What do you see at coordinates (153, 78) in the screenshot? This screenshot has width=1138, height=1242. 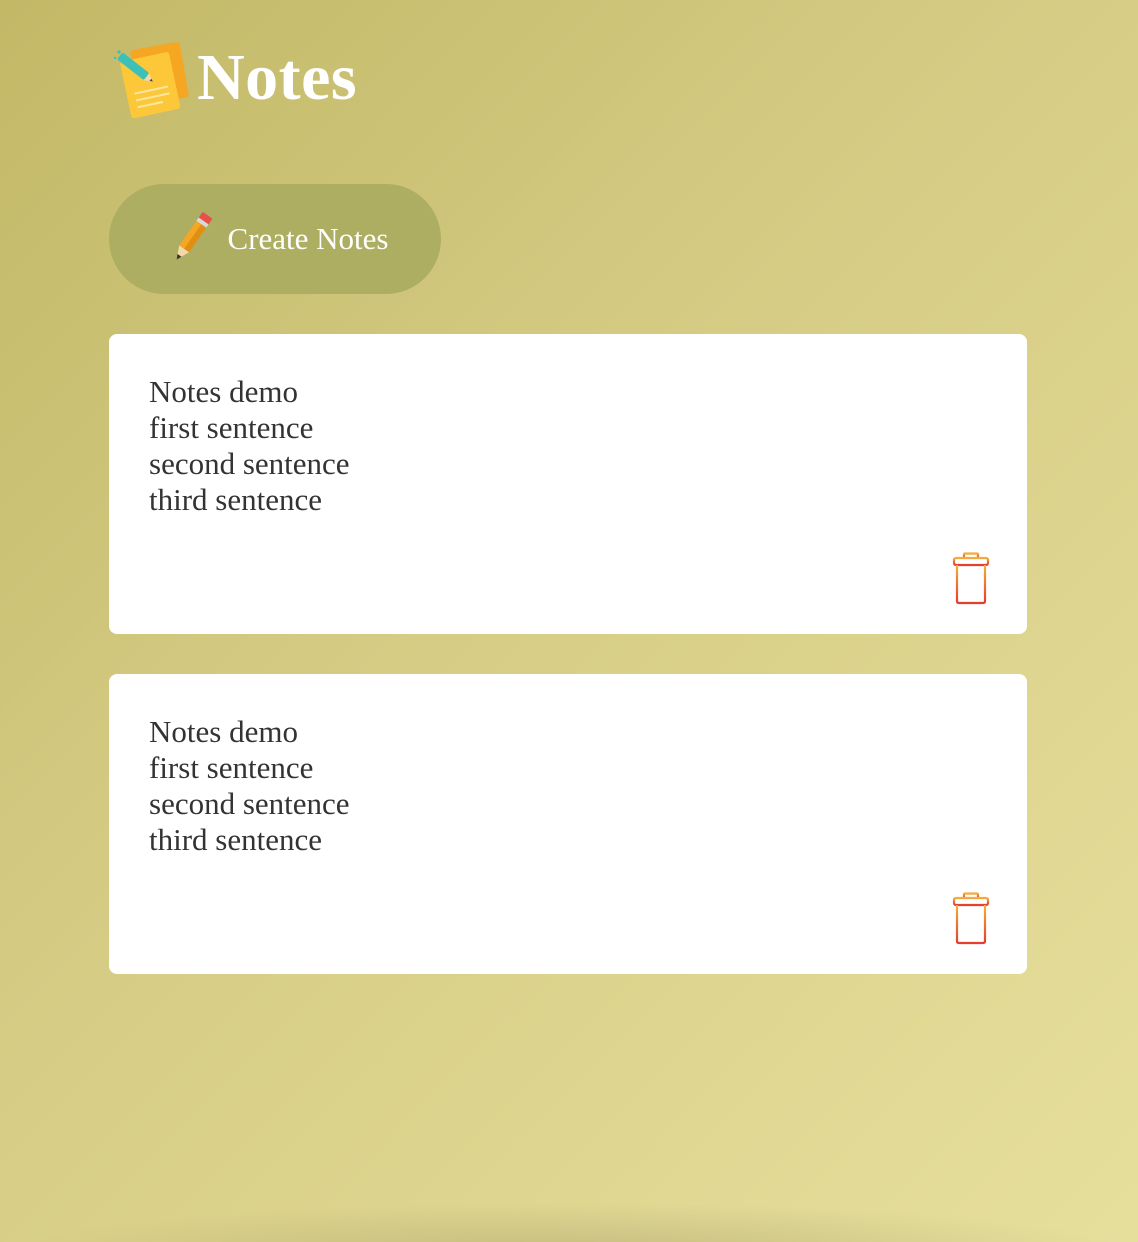 I see `sticky-notes-icon` at bounding box center [153, 78].